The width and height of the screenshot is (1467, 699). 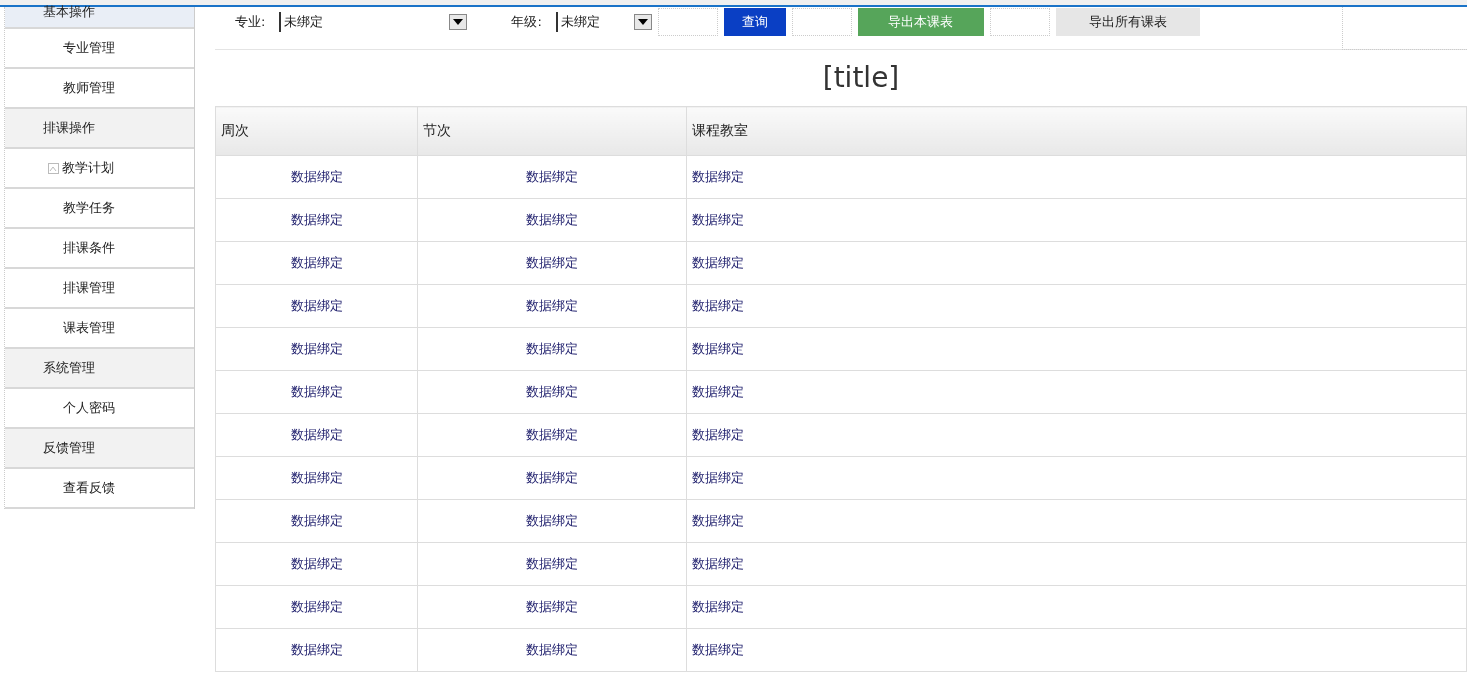 What do you see at coordinates (526, 22) in the screenshot?
I see `filter-label: 年级:` at bounding box center [526, 22].